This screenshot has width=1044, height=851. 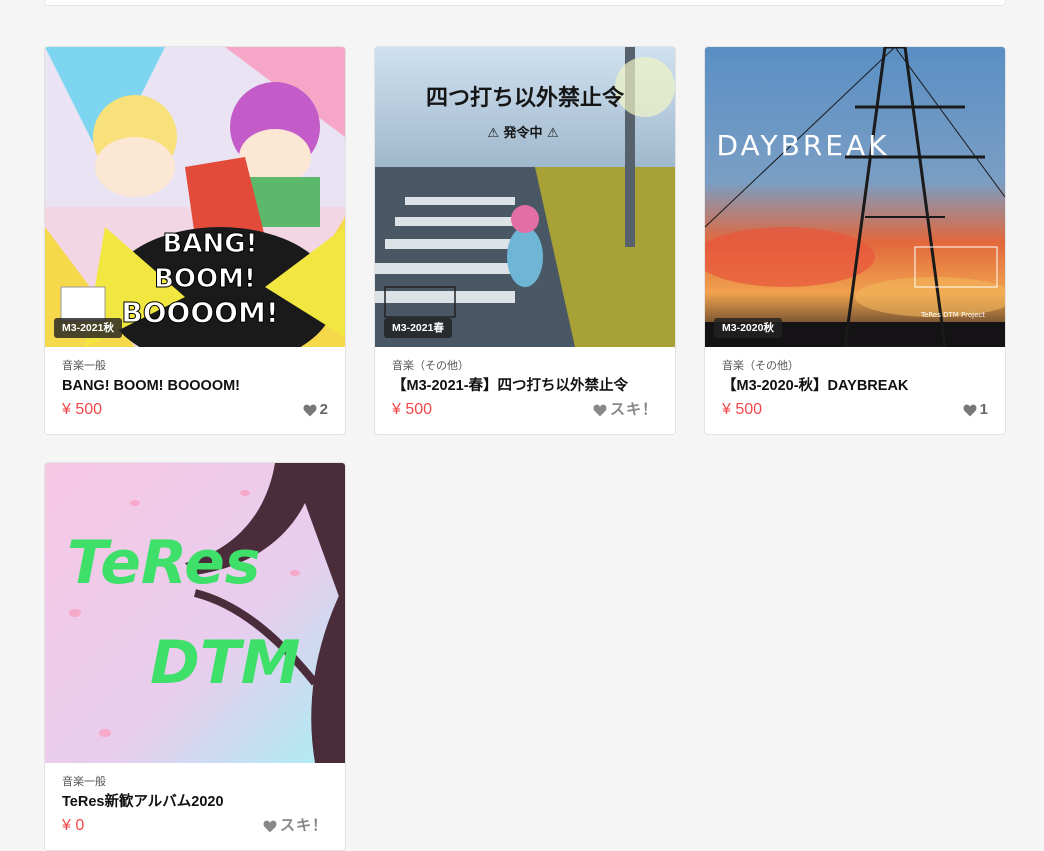 I want to click on cover-text-boom: BOOM!, so click(x=205, y=279).